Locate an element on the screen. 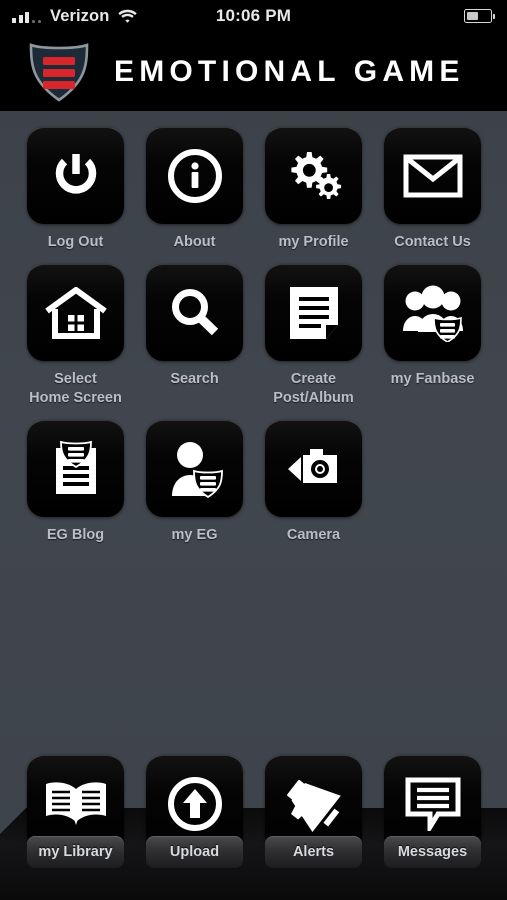 Image resolution: width=507 pixels, height=900 pixels. tab-label: Alerts is located at coordinates (313, 852).